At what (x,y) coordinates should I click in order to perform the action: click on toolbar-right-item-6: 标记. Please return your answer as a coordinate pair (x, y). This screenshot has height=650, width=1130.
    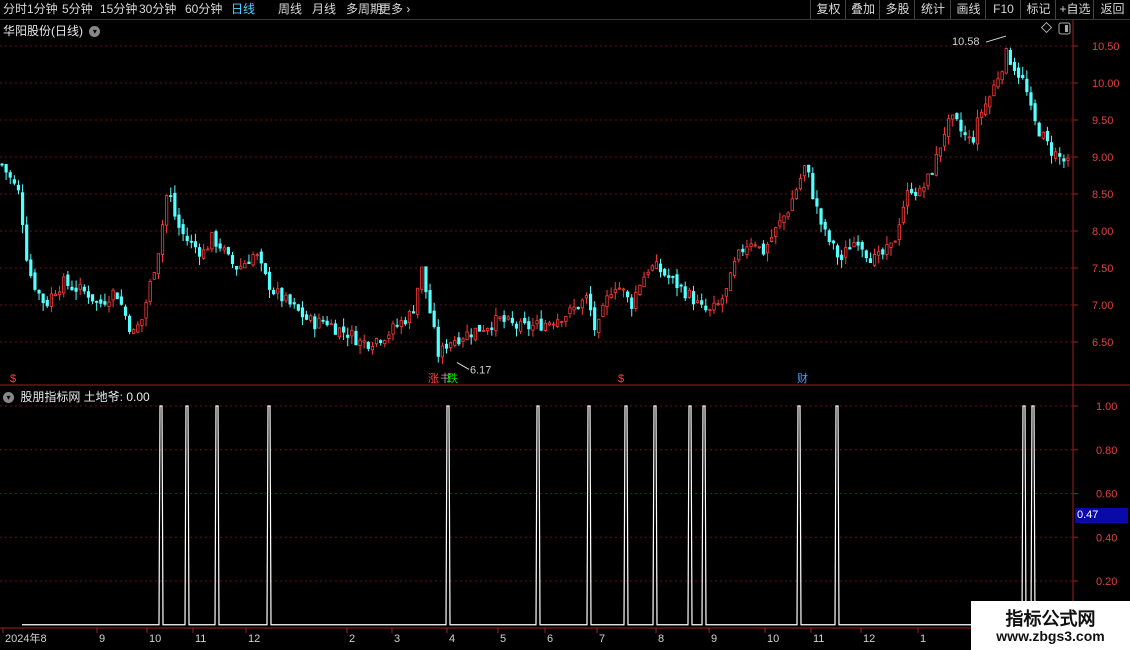
    Looking at the image, I should click on (1038, 9).